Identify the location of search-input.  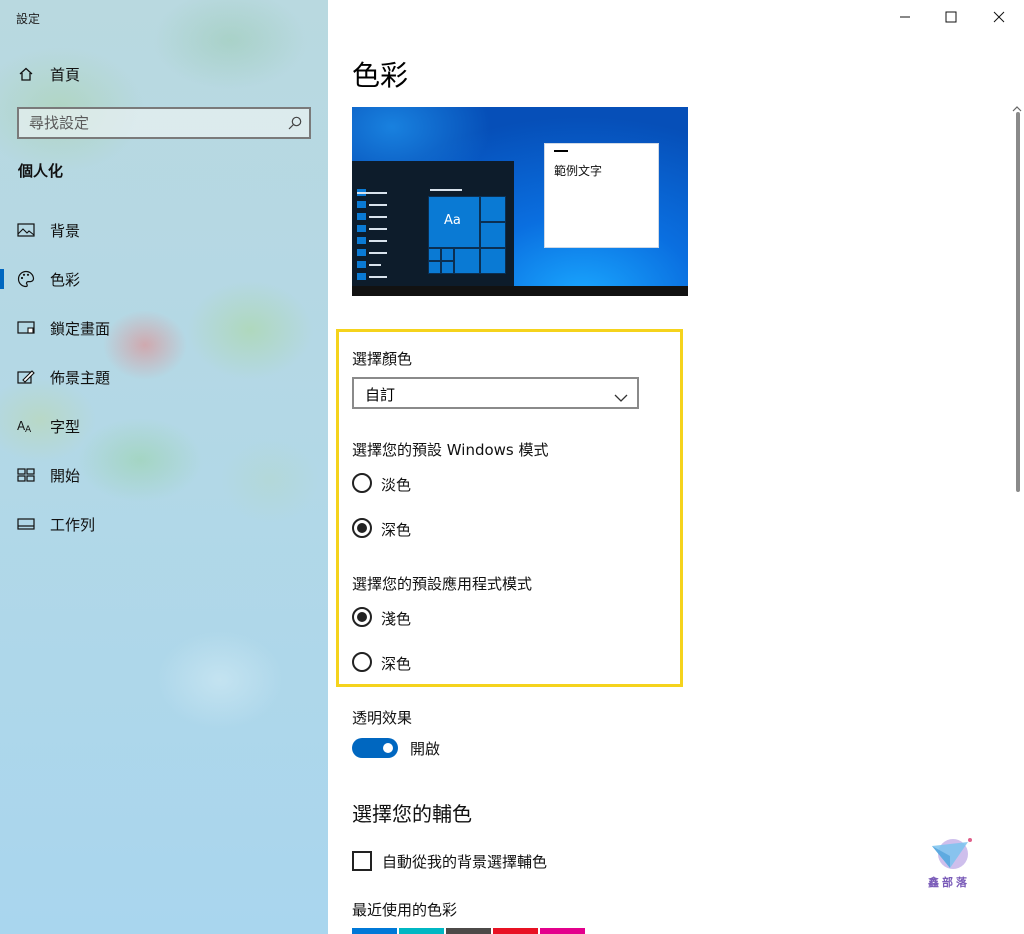
(144, 123).